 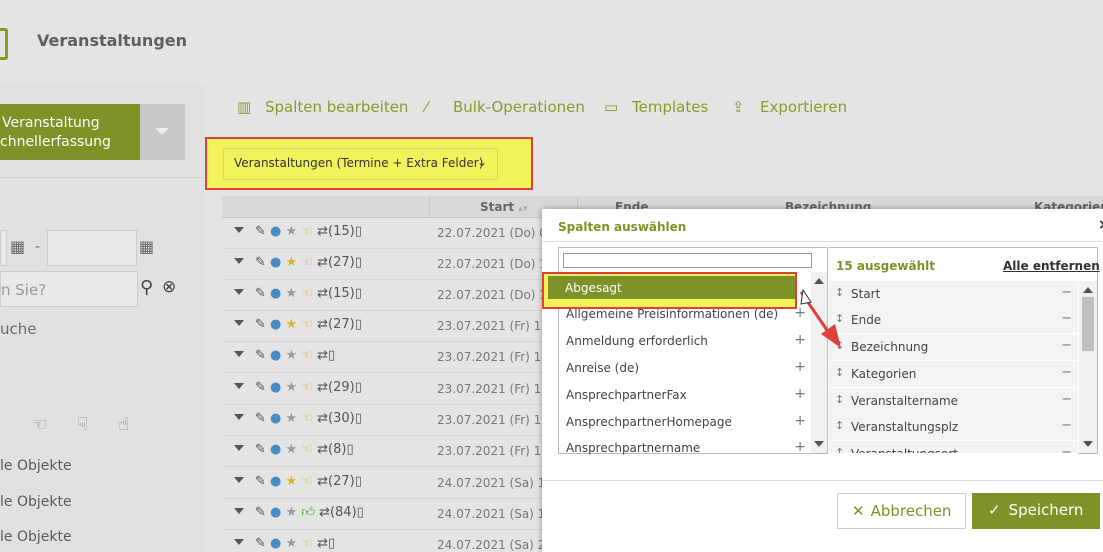 I want to click on search-input: n Sie?, so click(x=69, y=289).